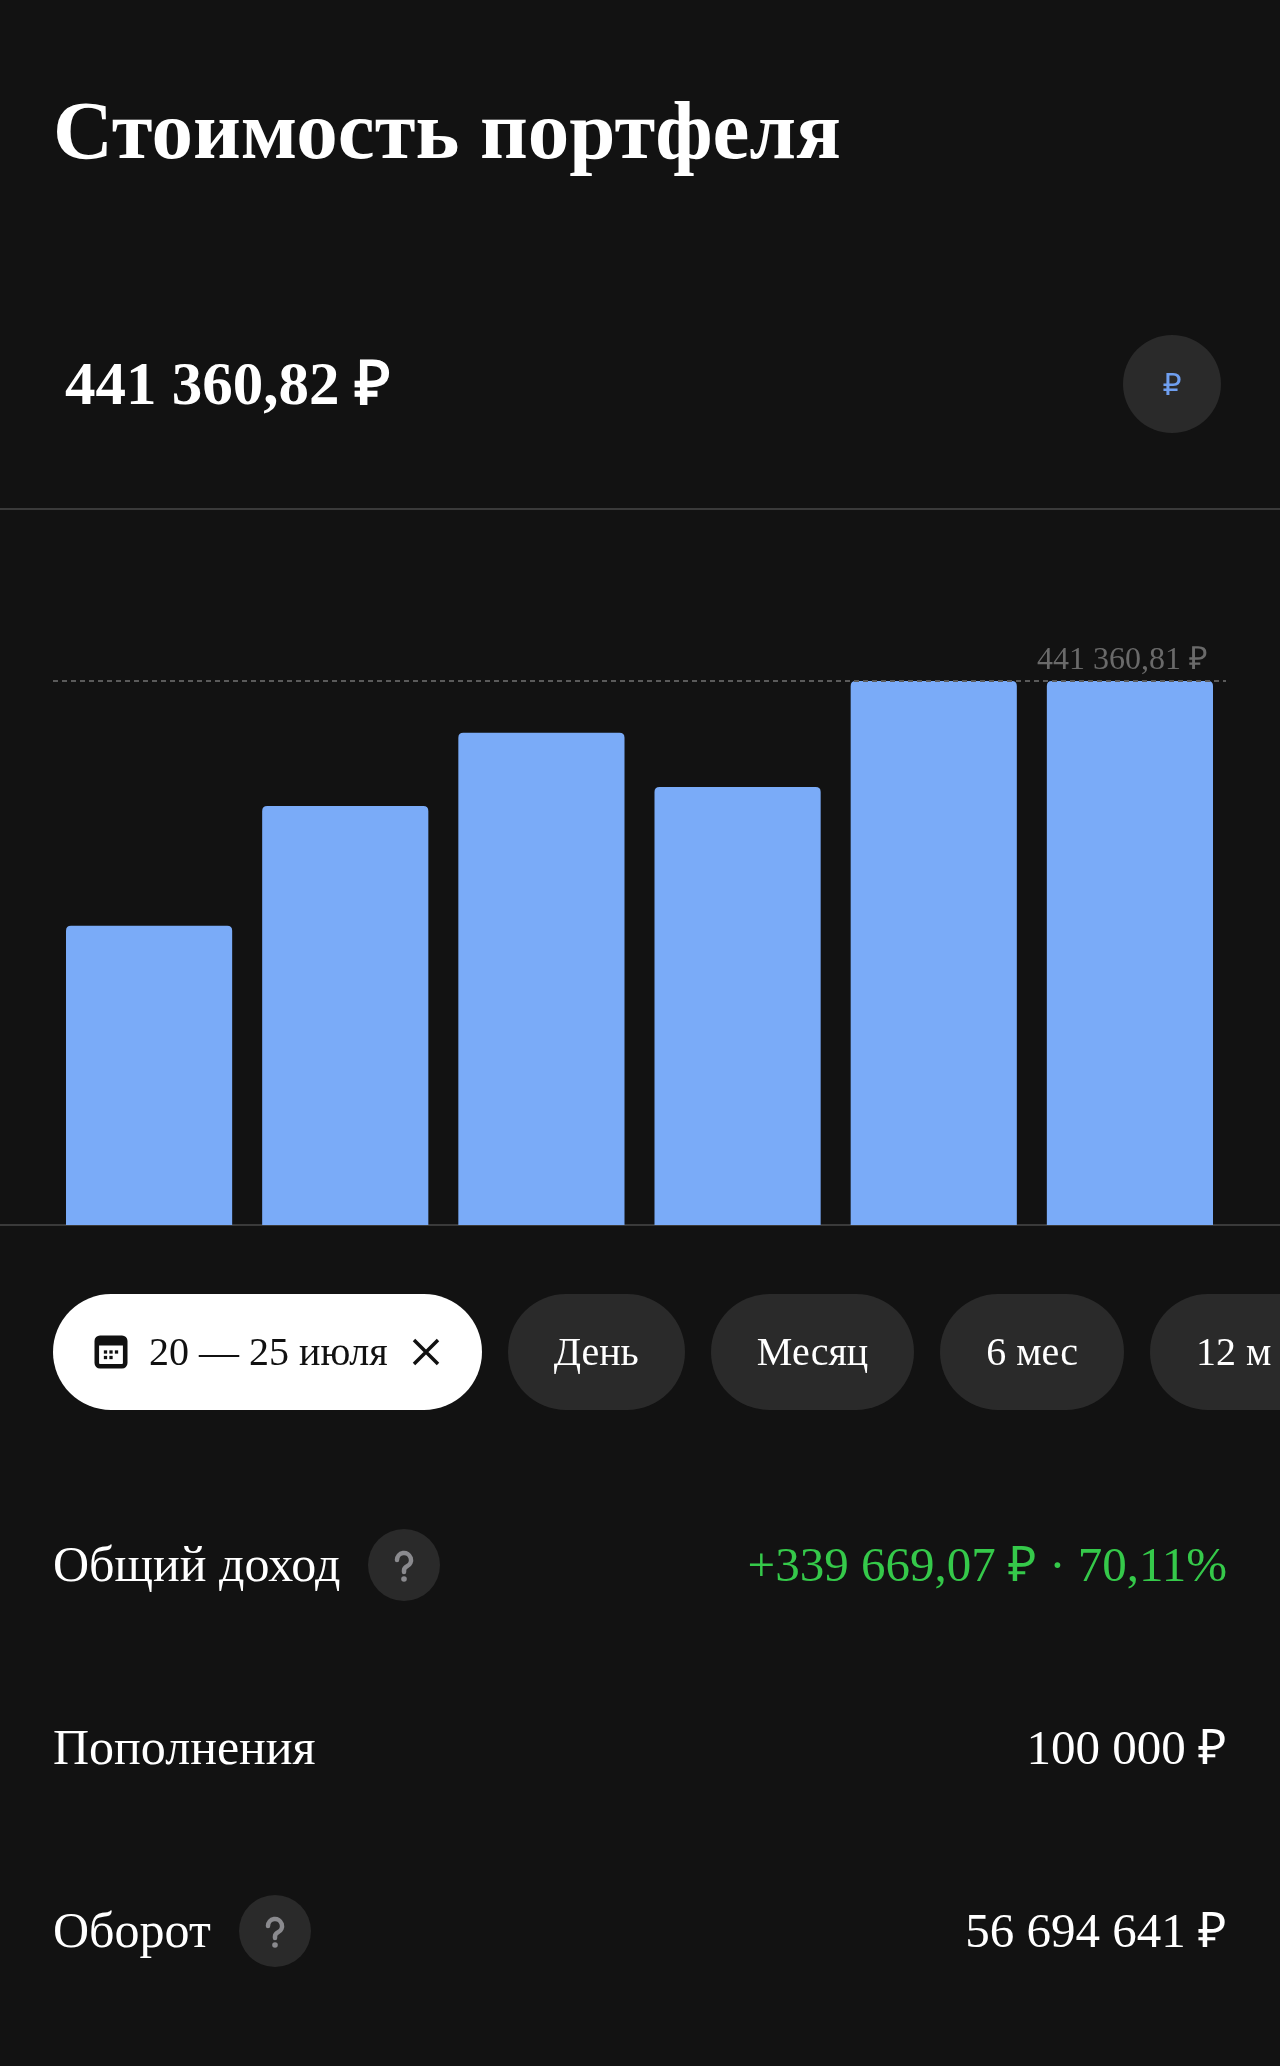 Image resolution: width=1280 pixels, height=2066 pixels. Describe the element at coordinates (132, 1930) in the screenshot. I see `stat-label: Оборот` at that location.